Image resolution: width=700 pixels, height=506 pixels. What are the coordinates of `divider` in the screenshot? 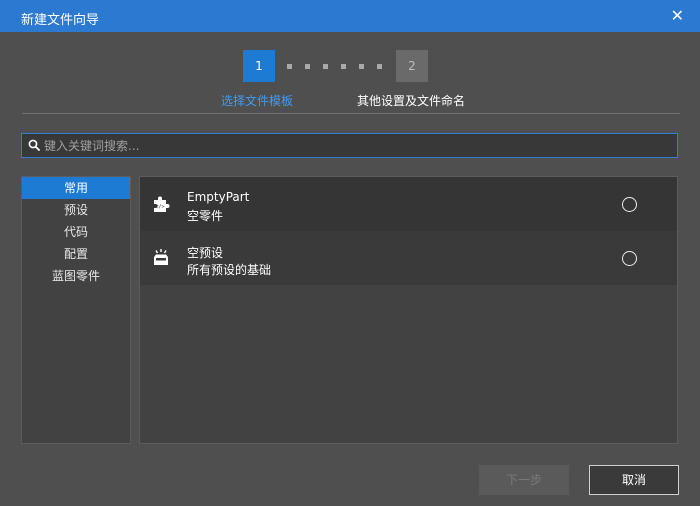 It's located at (351, 113).